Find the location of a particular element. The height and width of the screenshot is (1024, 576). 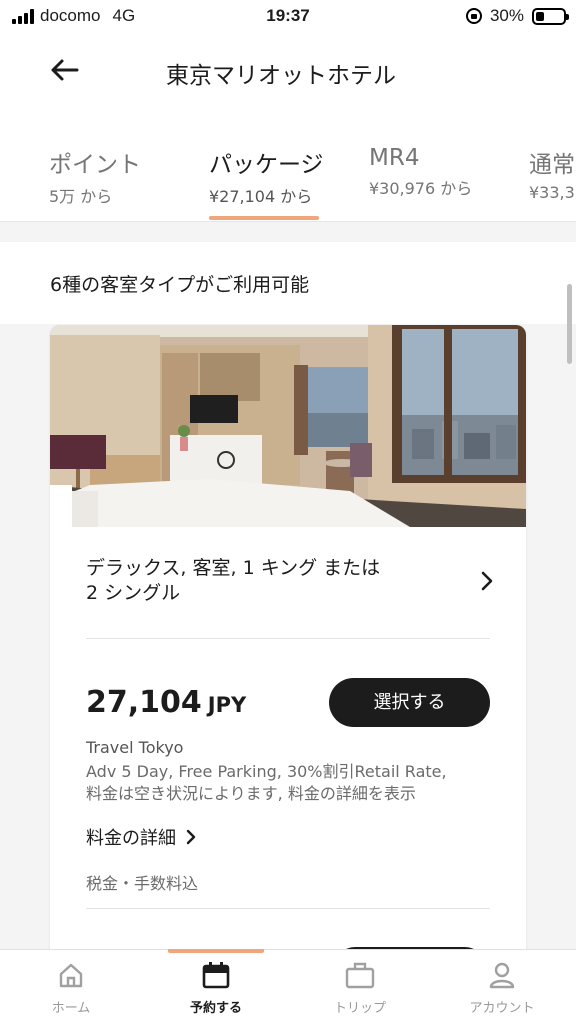

nav-label: アカウント is located at coordinates (502, 1008).